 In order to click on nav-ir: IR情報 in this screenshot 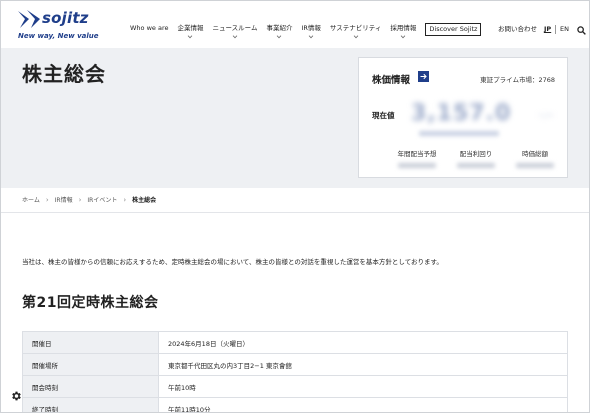, I will do `click(311, 31)`.